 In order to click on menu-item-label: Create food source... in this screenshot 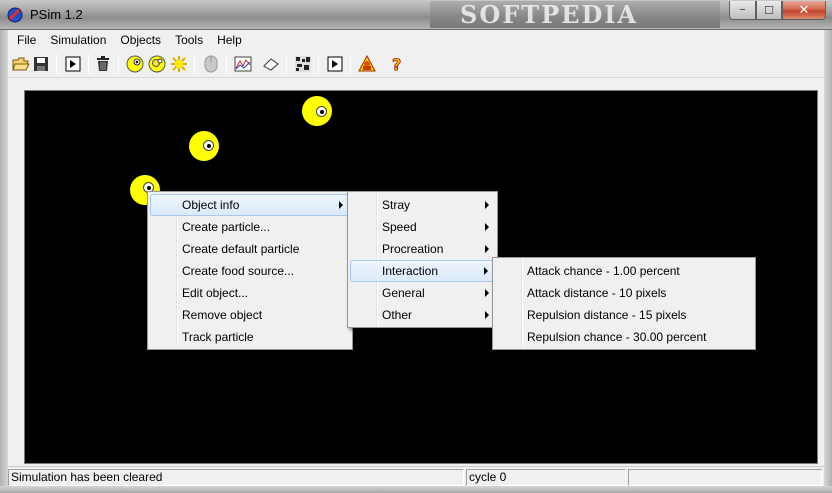, I will do `click(238, 271)`.